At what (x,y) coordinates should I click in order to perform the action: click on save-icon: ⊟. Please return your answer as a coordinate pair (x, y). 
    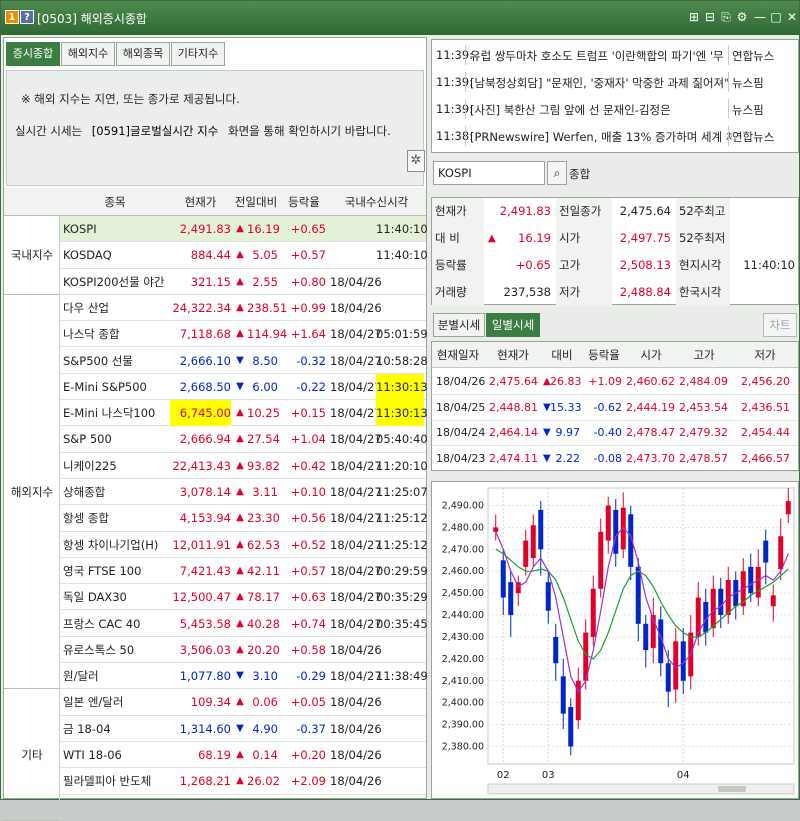
    Looking at the image, I should click on (710, 17).